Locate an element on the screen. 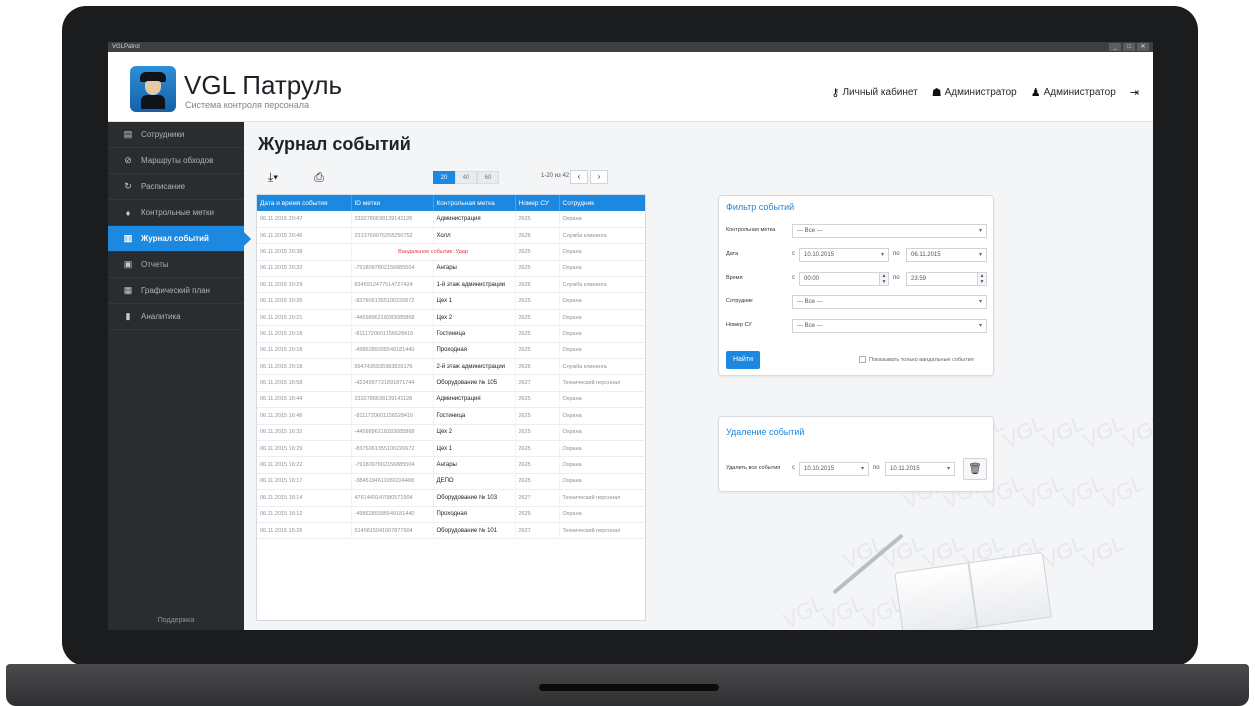 Image resolution: width=1255 pixels, height=706 pixels. column-header: Контрольная метка is located at coordinates (474, 203).